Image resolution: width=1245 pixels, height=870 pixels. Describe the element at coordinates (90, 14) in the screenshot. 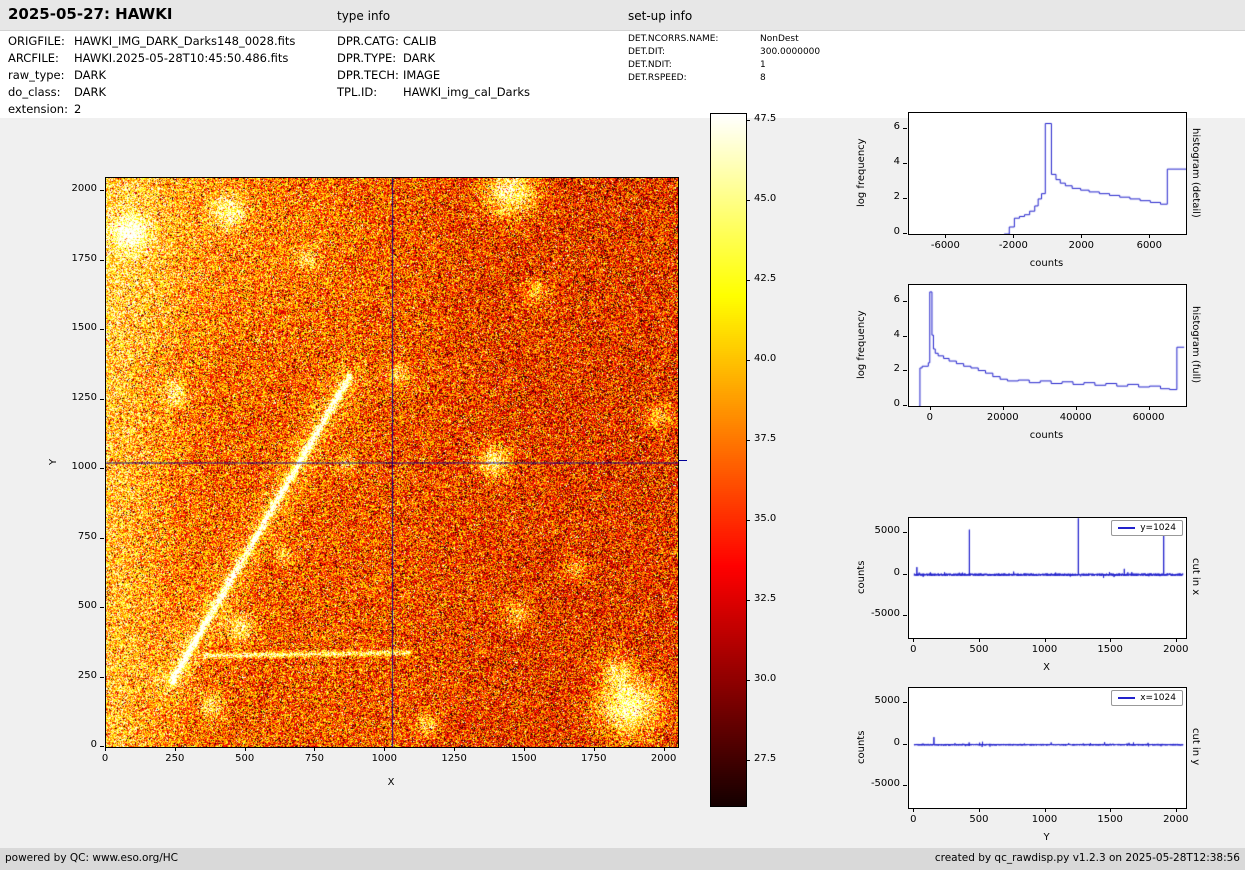

I see `page-title: 2025-05-27: HAWKI` at that location.